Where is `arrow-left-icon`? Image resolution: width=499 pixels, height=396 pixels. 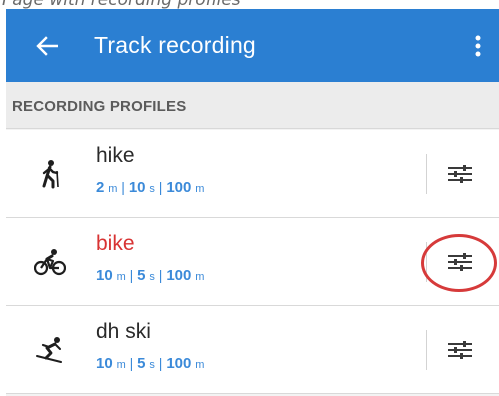
arrow-left-icon is located at coordinates (47, 46).